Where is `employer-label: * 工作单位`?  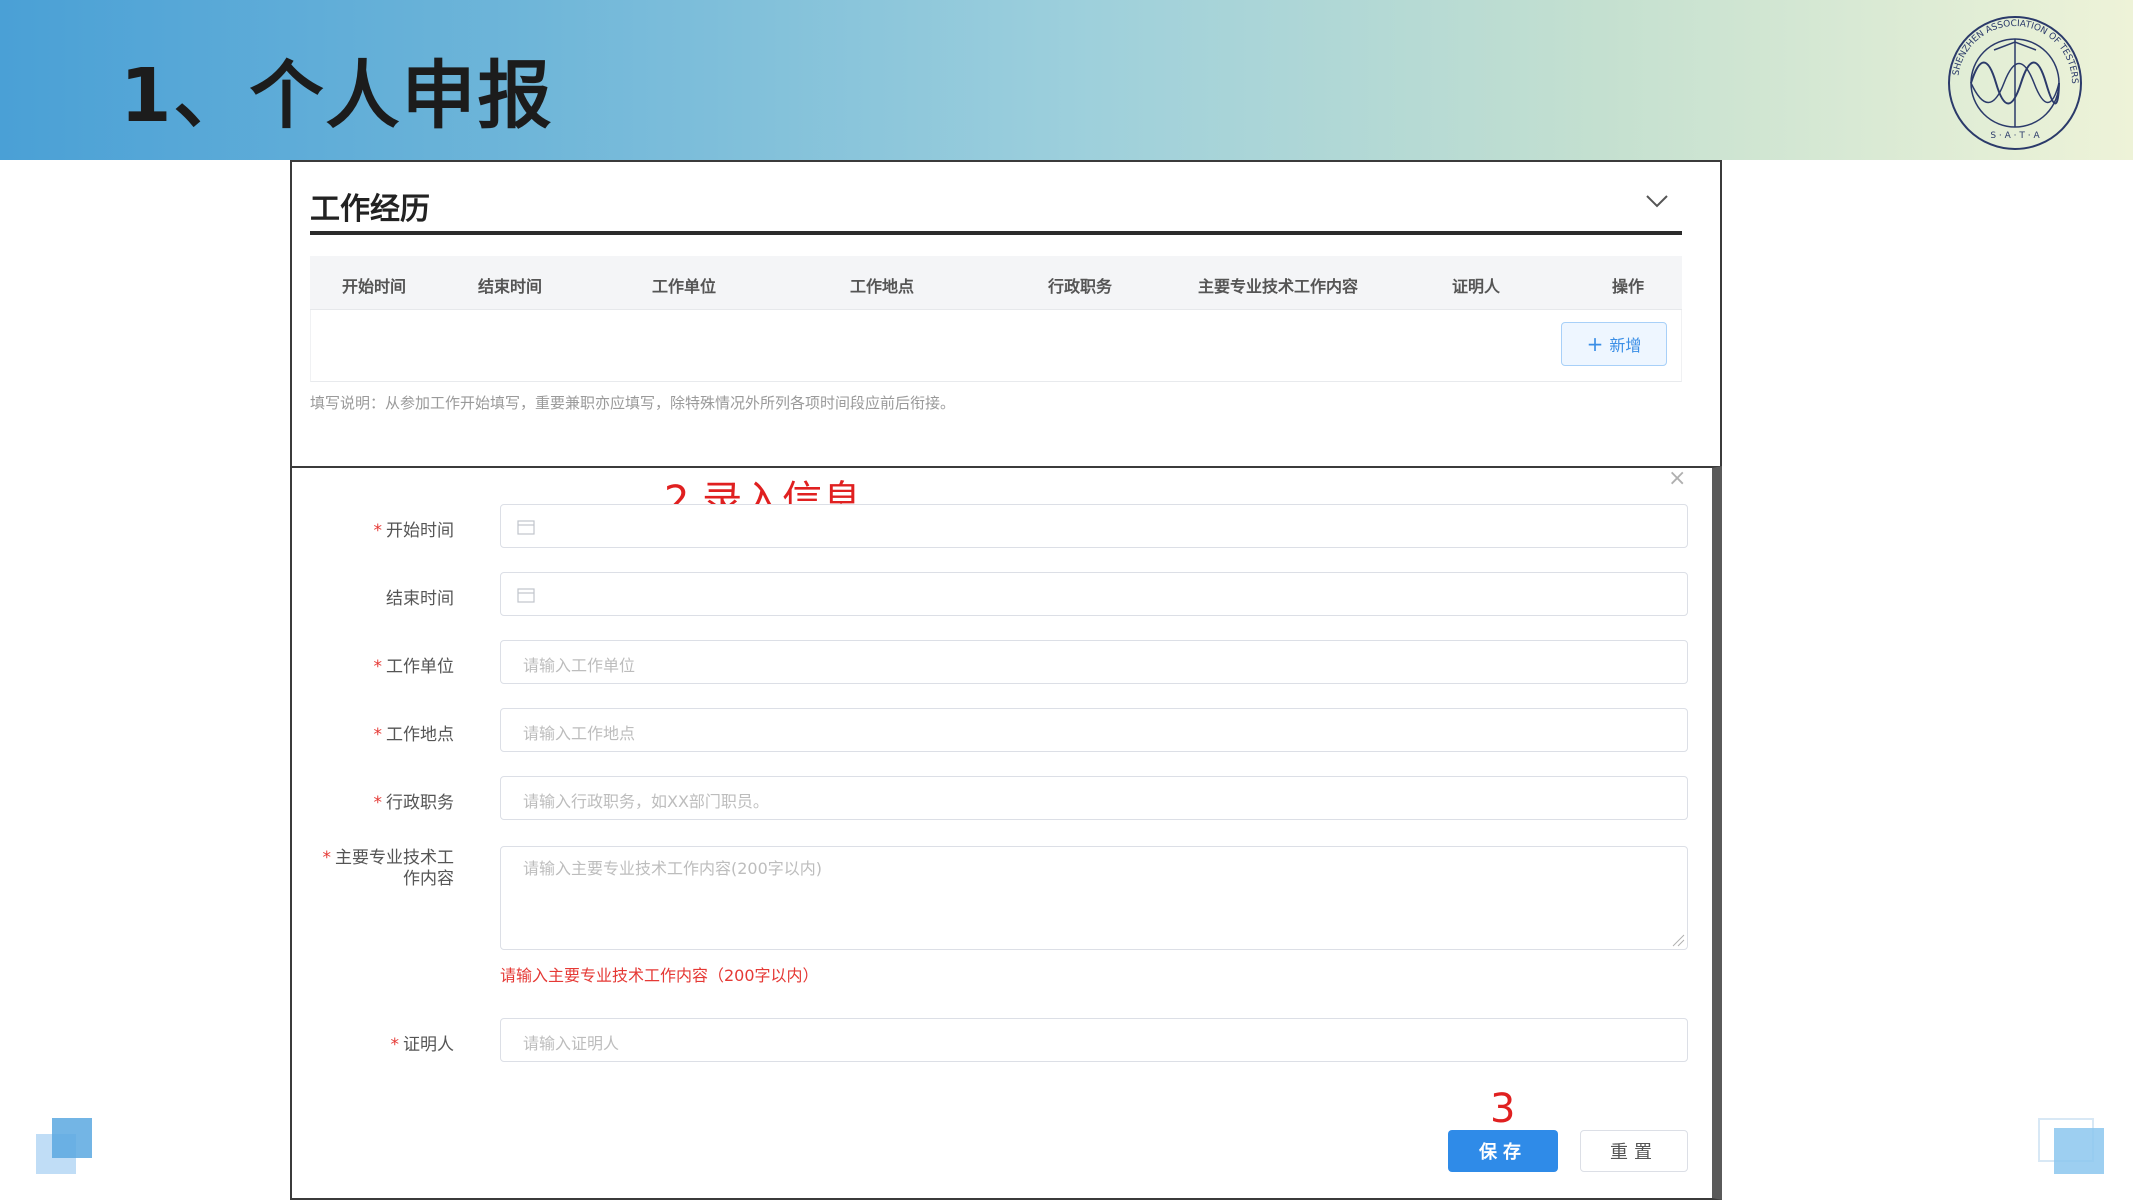 employer-label: * 工作单位 is located at coordinates (414, 667).